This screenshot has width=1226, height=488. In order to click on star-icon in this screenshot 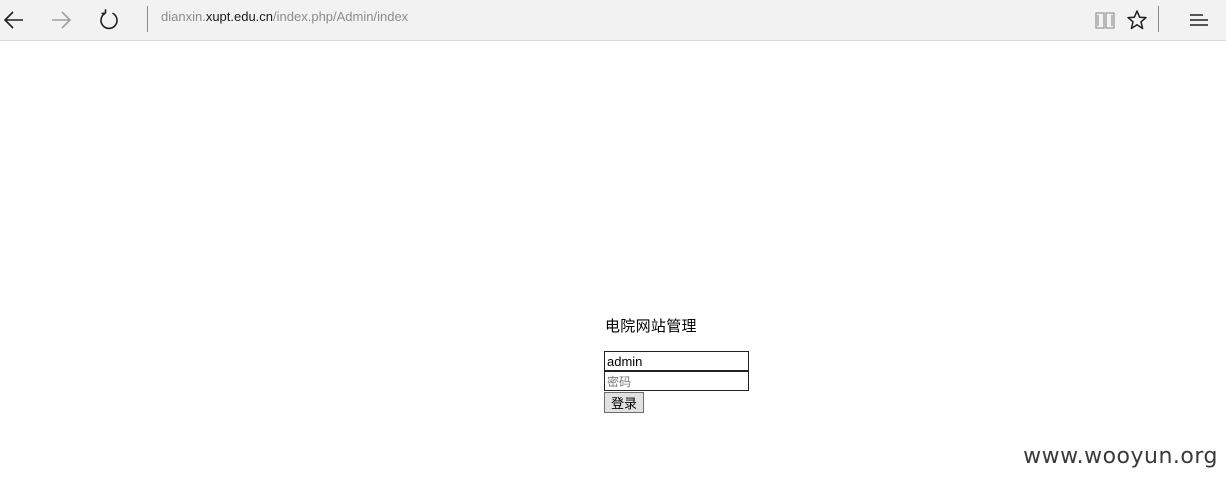, I will do `click(1137, 20)`.